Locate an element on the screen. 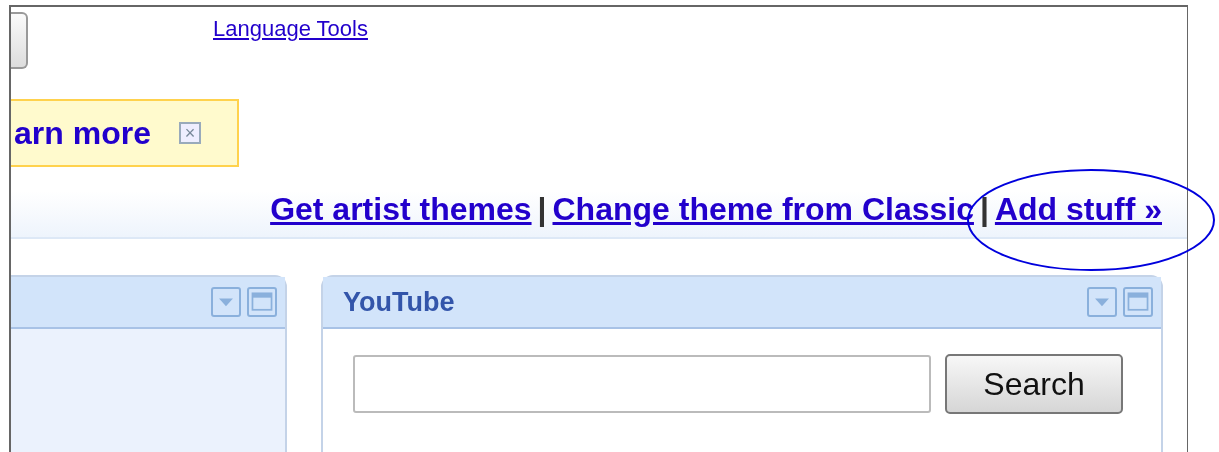 This screenshot has width=1219, height=452. link: Change theme from Classic is located at coordinates (763, 209).